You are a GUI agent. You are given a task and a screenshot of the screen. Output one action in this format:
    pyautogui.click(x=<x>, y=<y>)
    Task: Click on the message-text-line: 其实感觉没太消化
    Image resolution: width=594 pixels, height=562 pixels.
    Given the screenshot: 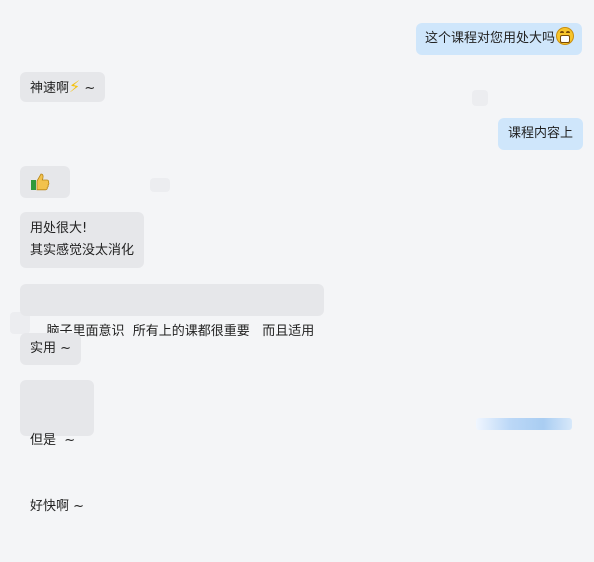 What is the action you would take?
    pyautogui.click(x=82, y=250)
    